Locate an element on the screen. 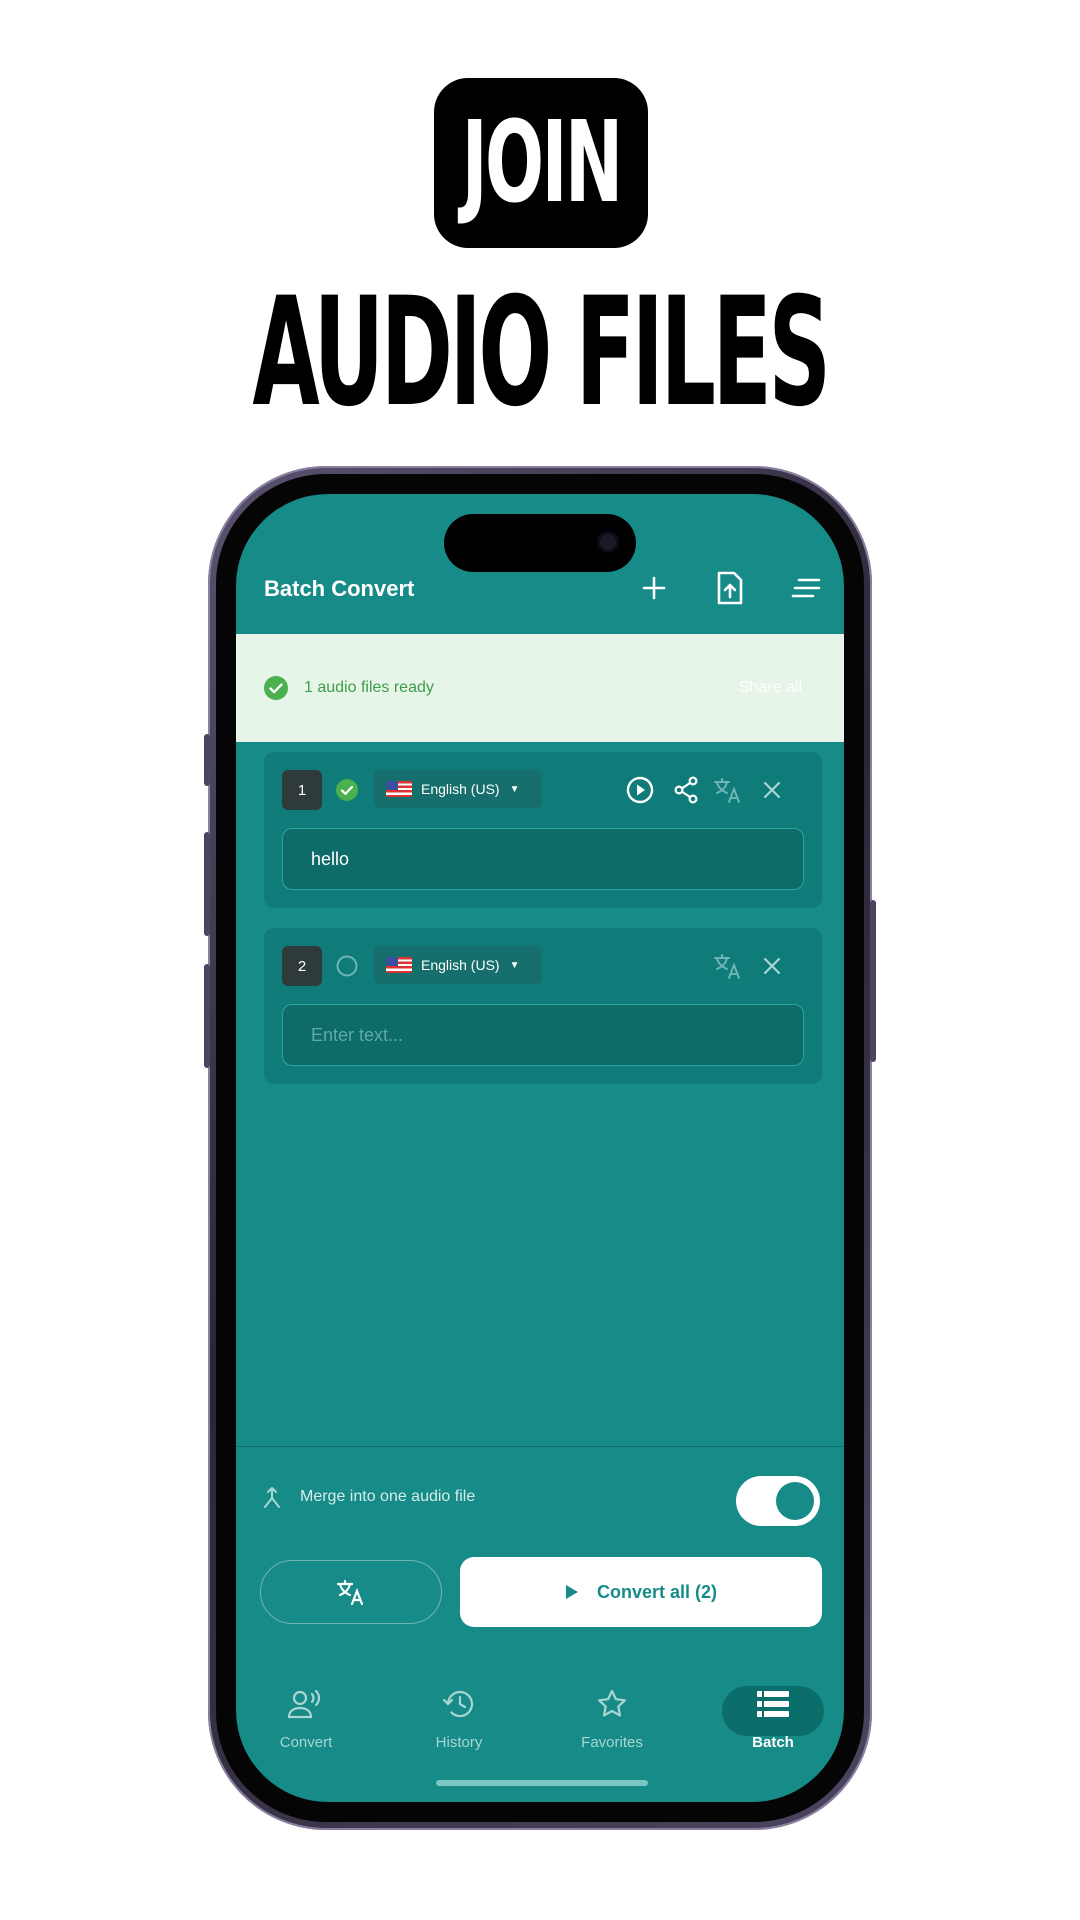 This screenshot has width=1080, height=1920. promo-headline: AUDIO FILES is located at coordinates (541, 353).